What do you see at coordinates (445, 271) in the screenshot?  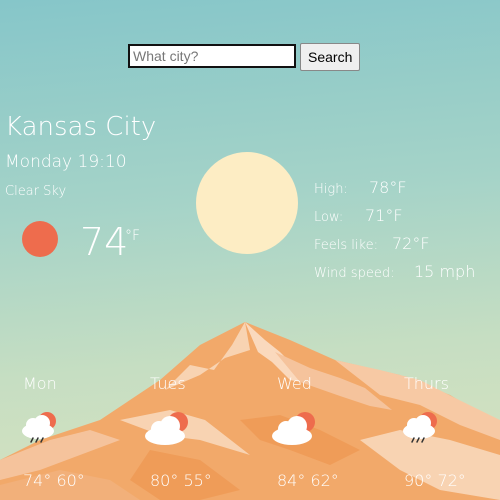 I see `stat-wind-value: 15 mph` at bounding box center [445, 271].